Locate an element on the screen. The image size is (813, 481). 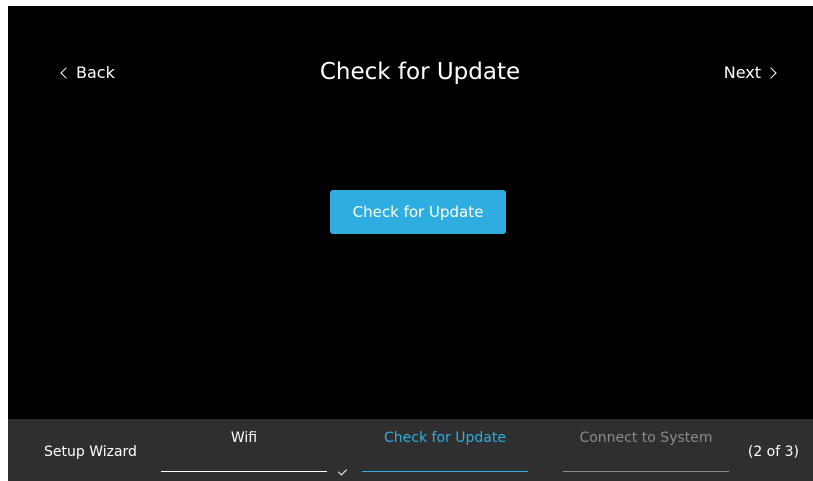
step-connect-to-system: Connect to System is located at coordinates (646, 451).